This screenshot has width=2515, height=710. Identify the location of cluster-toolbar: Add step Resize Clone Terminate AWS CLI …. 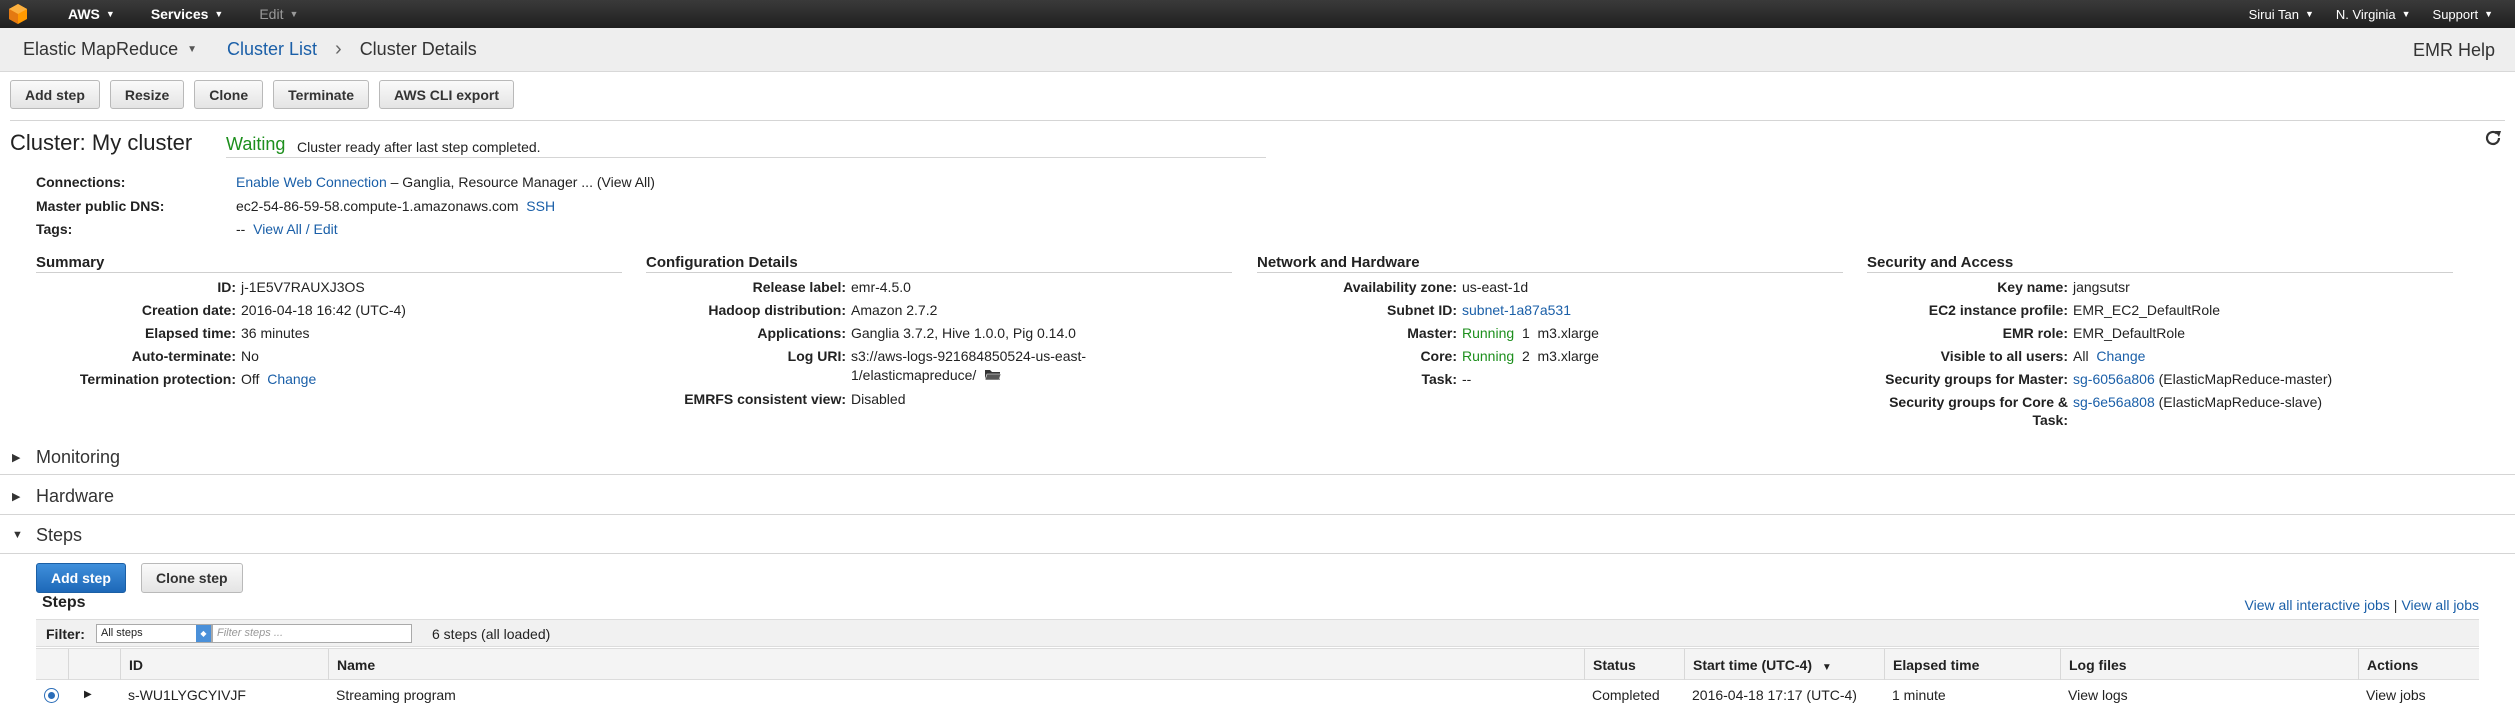
(267, 95).